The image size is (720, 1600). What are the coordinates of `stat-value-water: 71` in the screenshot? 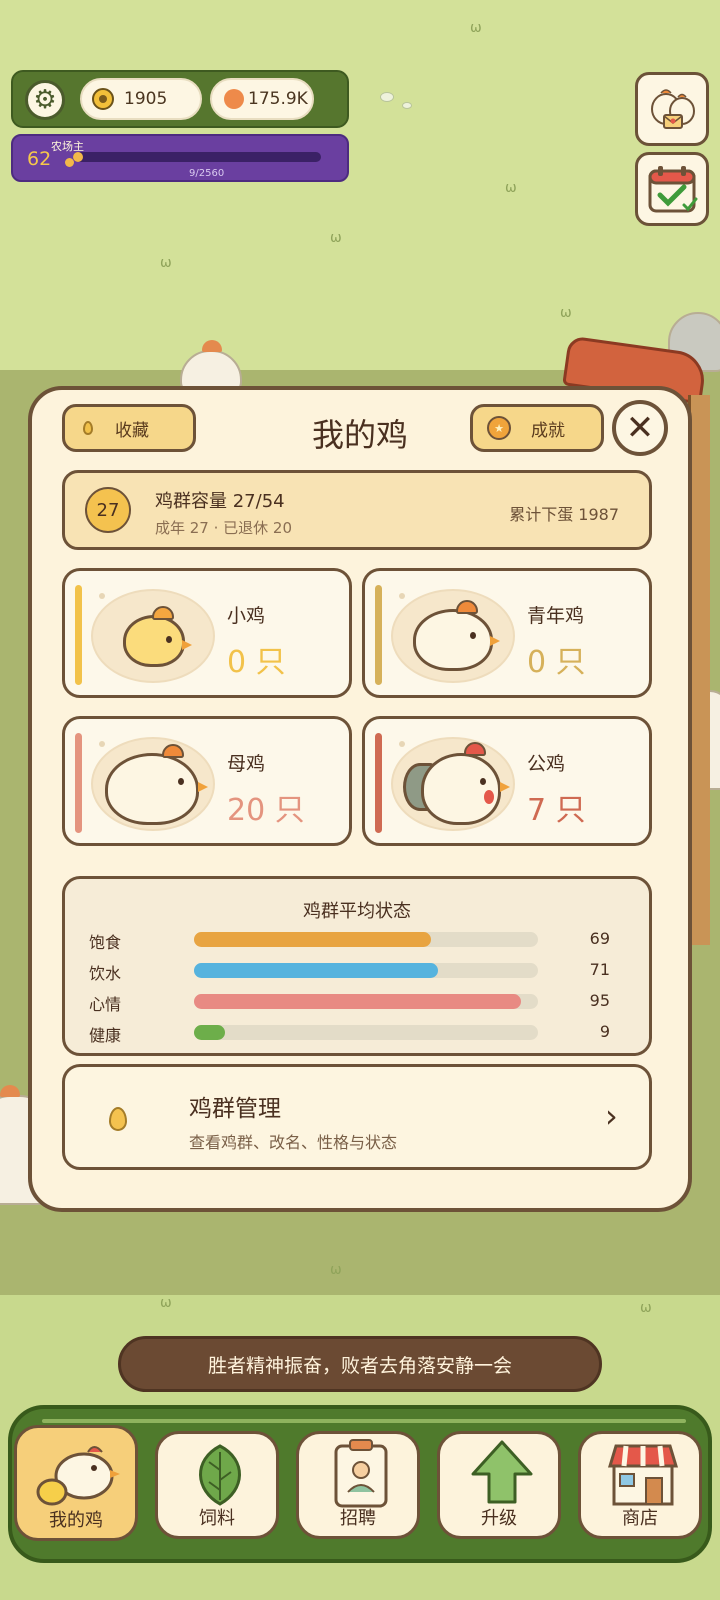 It's located at (599, 969).